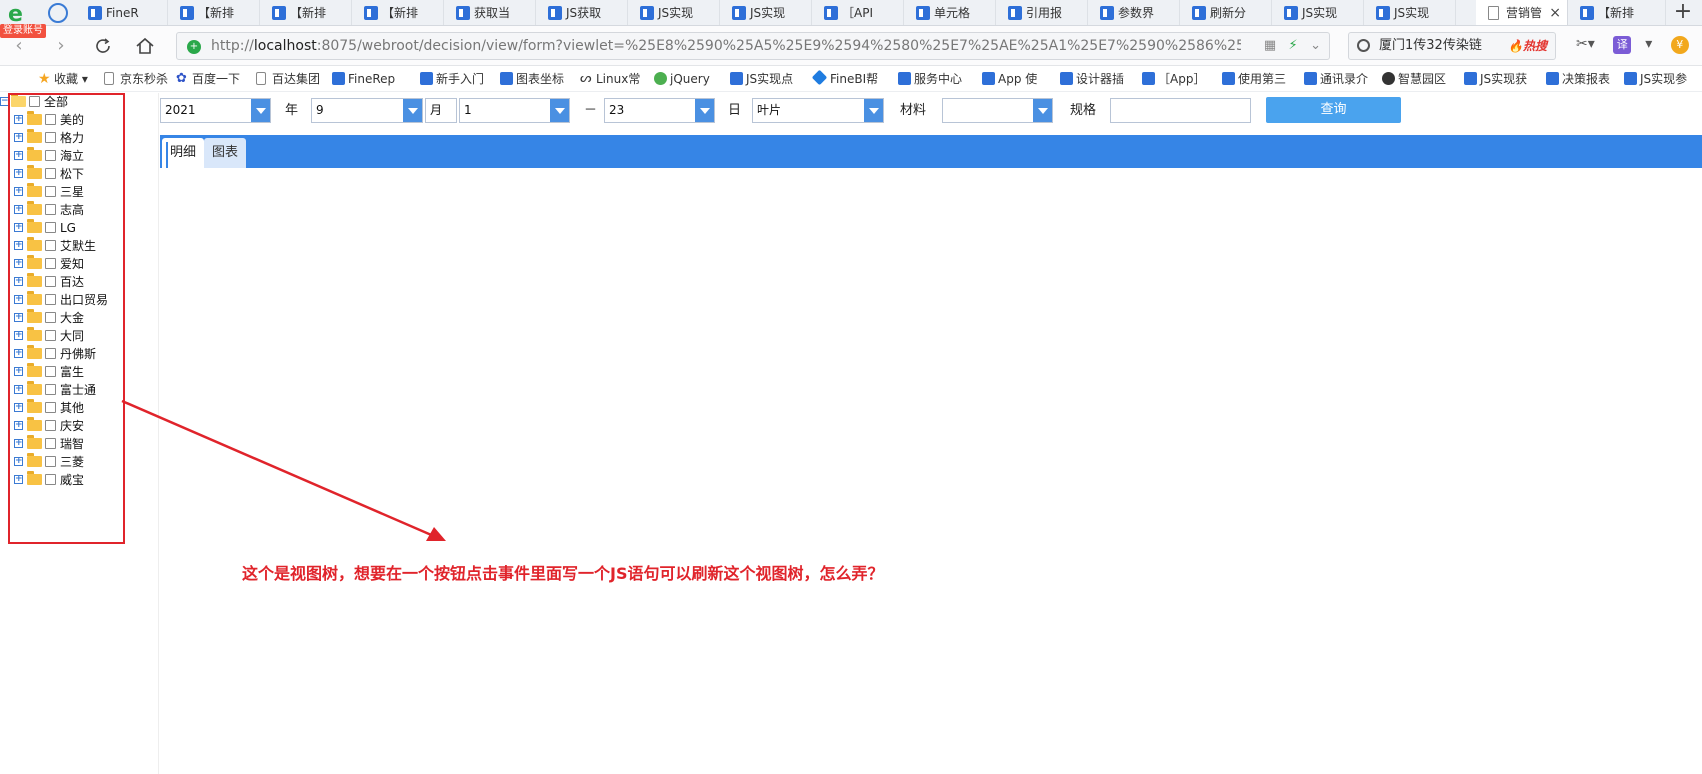 The image size is (1702, 774). I want to click on query-button: 查询, so click(1333, 110).